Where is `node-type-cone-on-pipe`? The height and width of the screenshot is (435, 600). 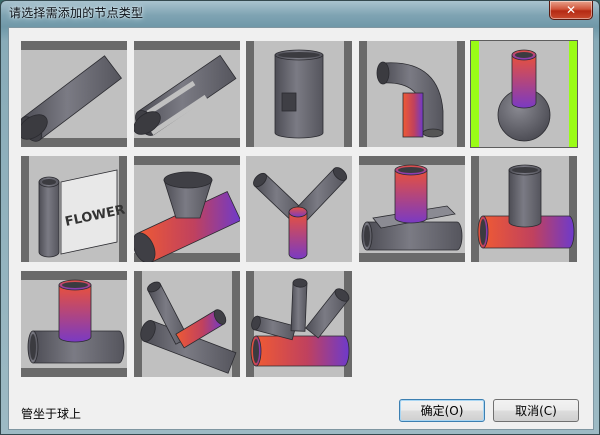 node-type-cone-on-pipe is located at coordinates (186, 209).